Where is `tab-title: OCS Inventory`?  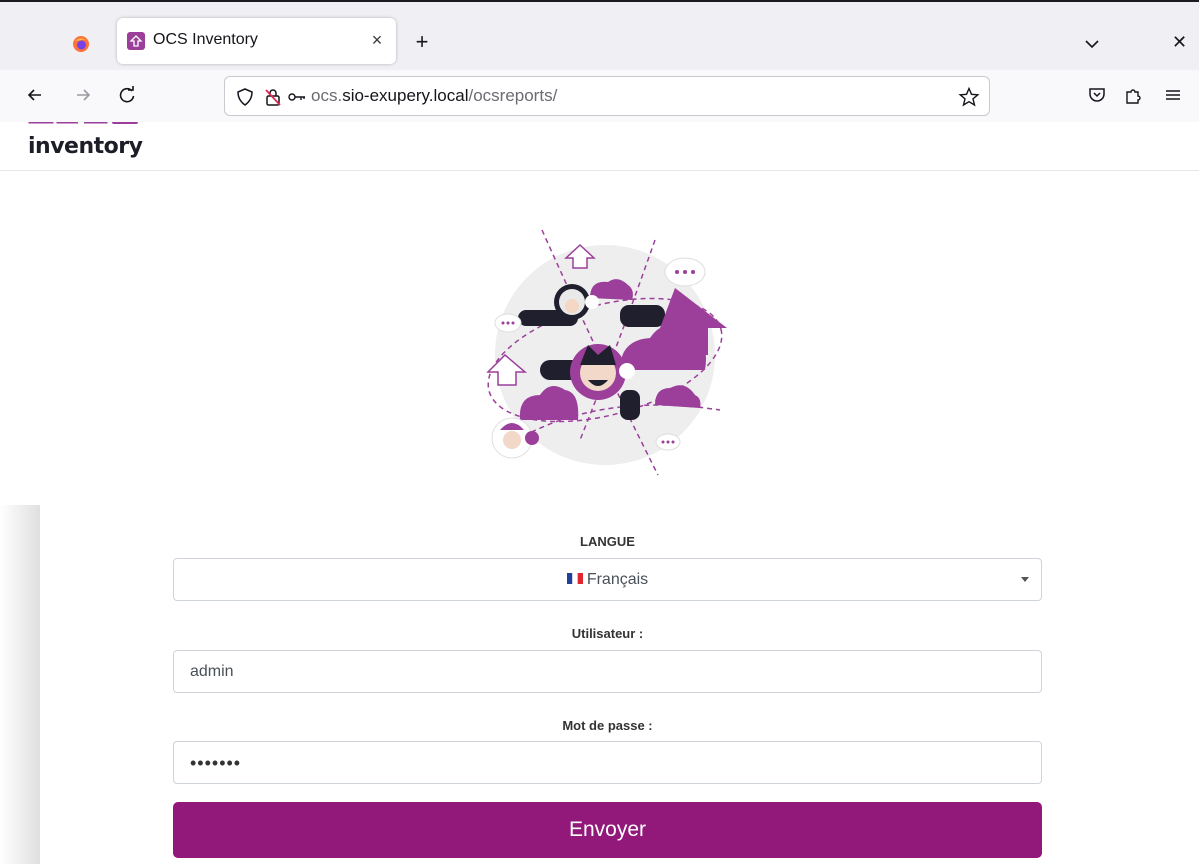 tab-title: OCS Inventory is located at coordinates (205, 39).